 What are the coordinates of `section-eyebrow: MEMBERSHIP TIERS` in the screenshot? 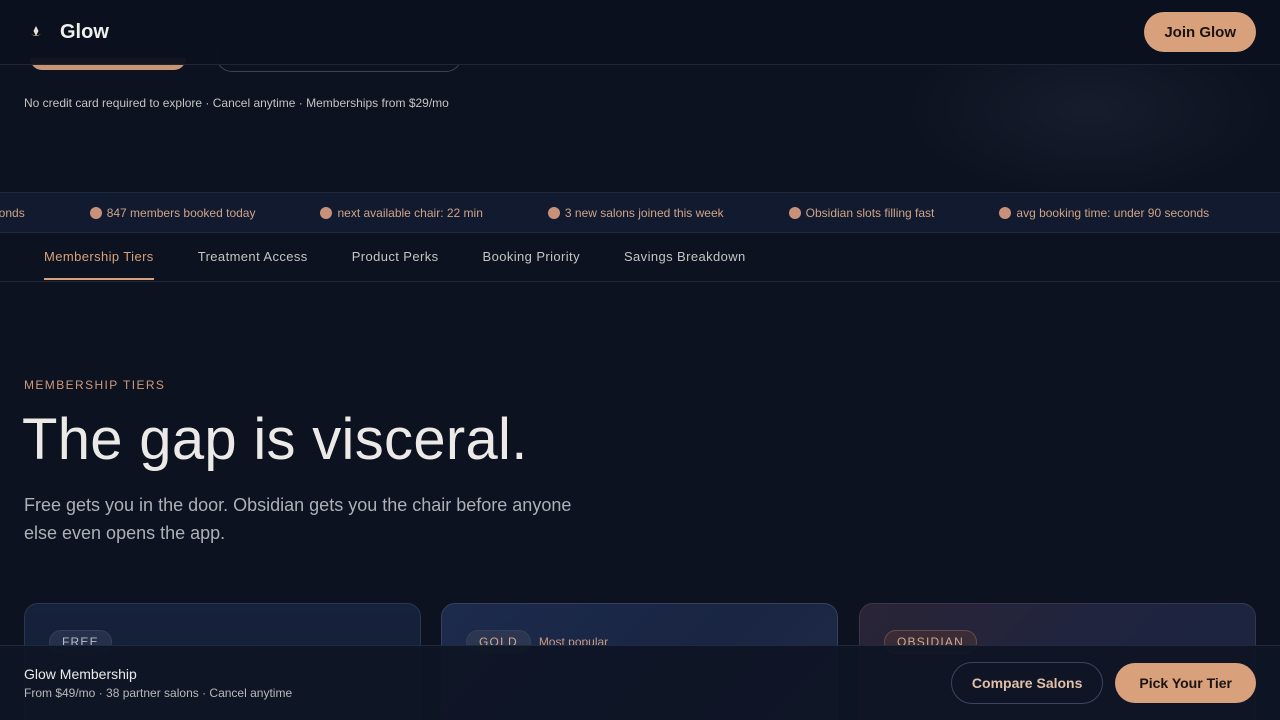 It's located at (95, 385).